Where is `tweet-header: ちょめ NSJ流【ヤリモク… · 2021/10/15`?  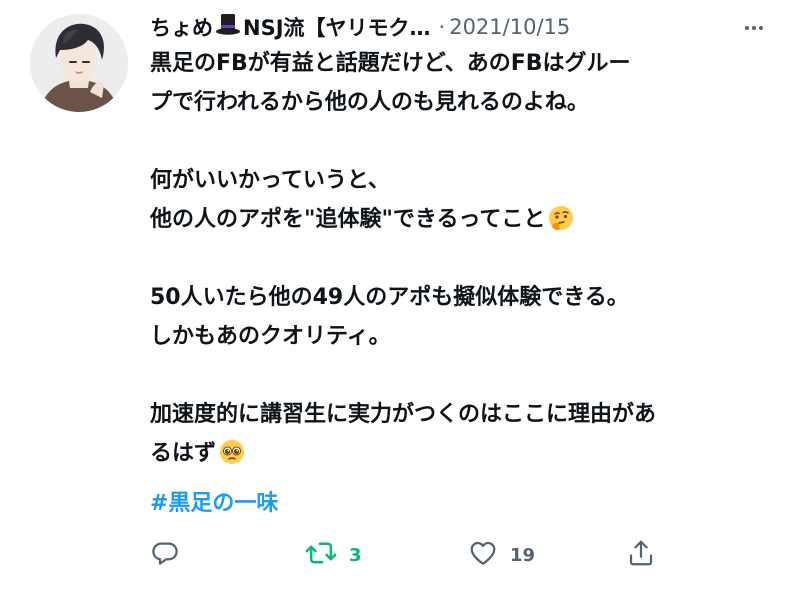 tweet-header: ちょめ NSJ流【ヤリモク… · 2021/10/15 is located at coordinates (465, 27).